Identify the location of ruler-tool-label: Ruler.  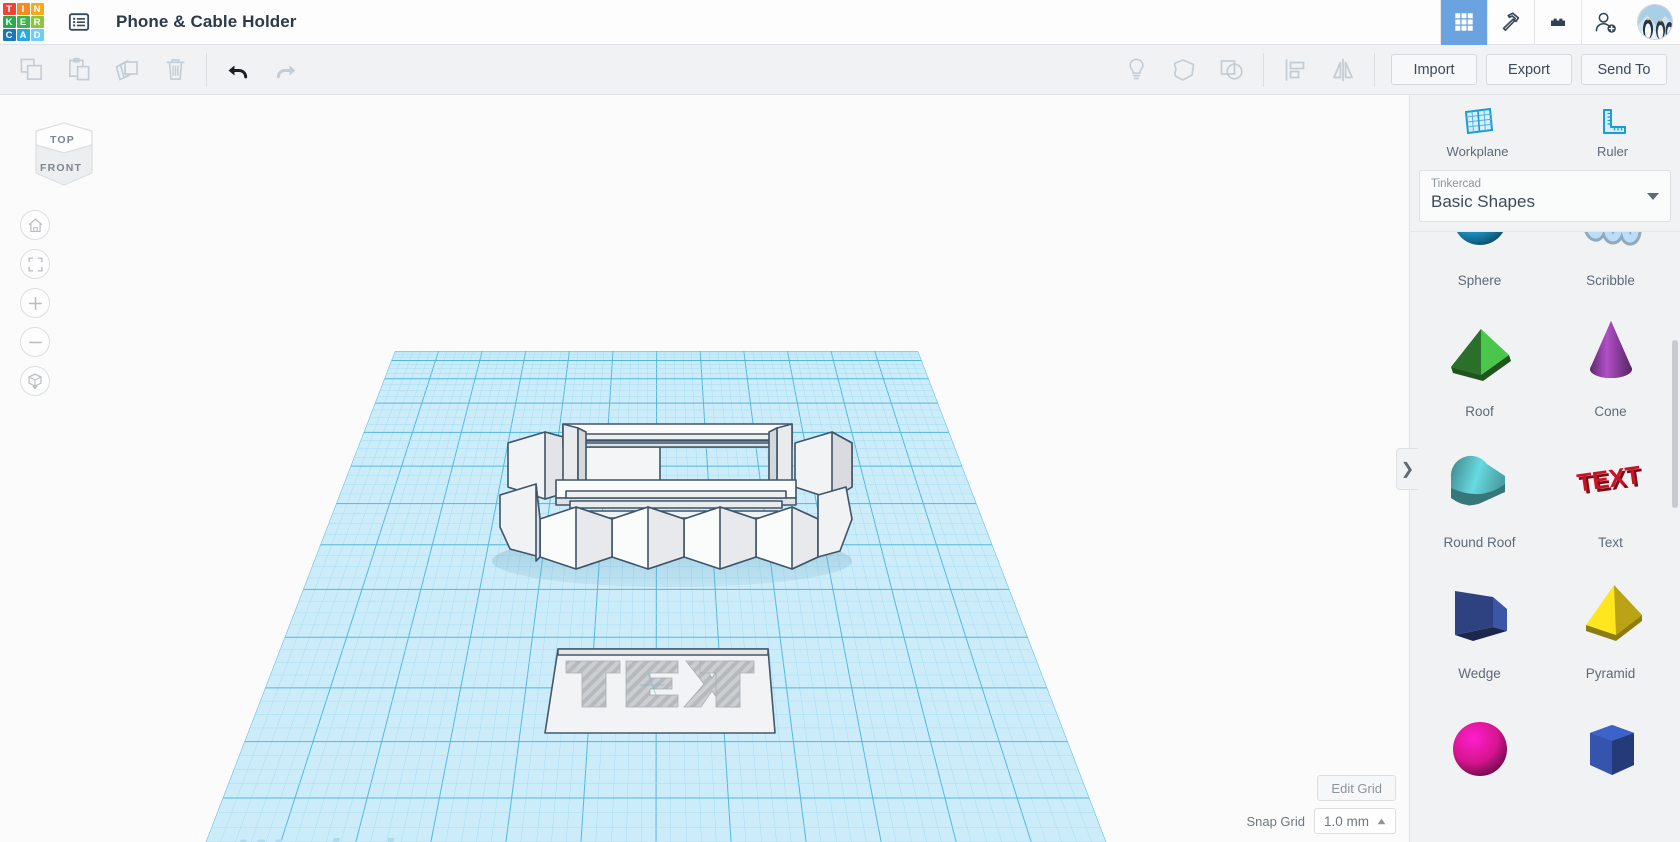
(1612, 151).